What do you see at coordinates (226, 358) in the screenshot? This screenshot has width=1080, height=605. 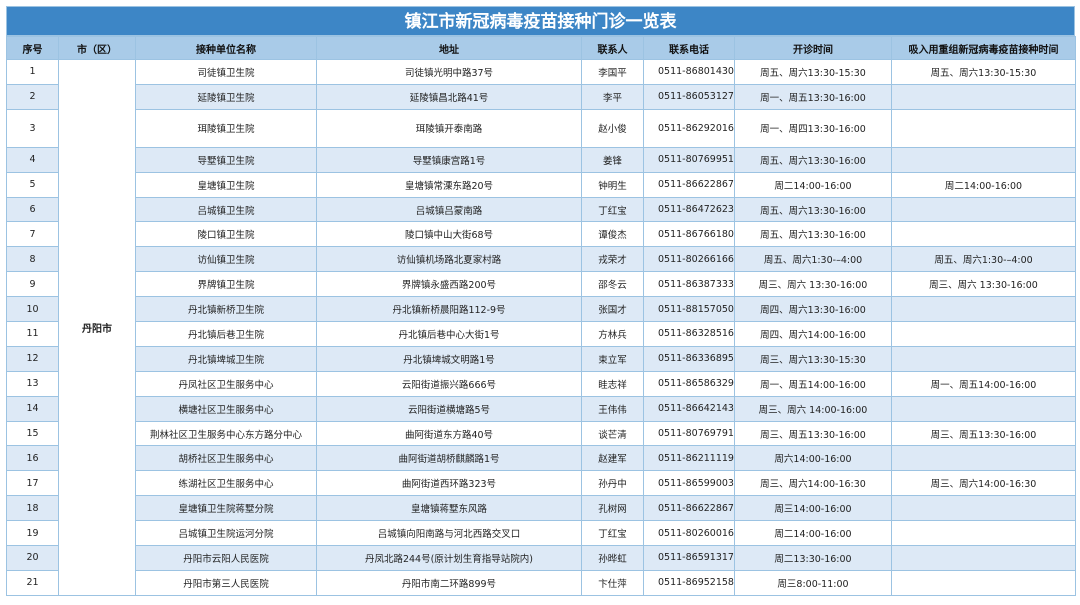 I see `cell-unit-name: 丹北镇埤城卫生院` at bounding box center [226, 358].